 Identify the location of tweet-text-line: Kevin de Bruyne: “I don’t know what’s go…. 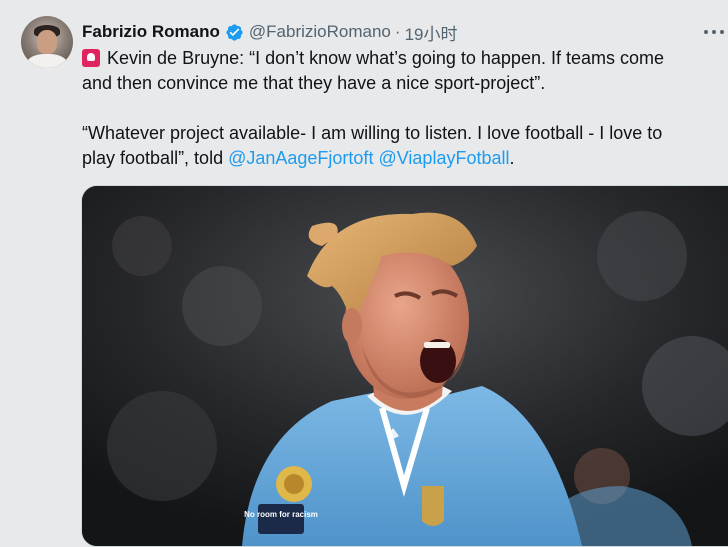
(402, 58).